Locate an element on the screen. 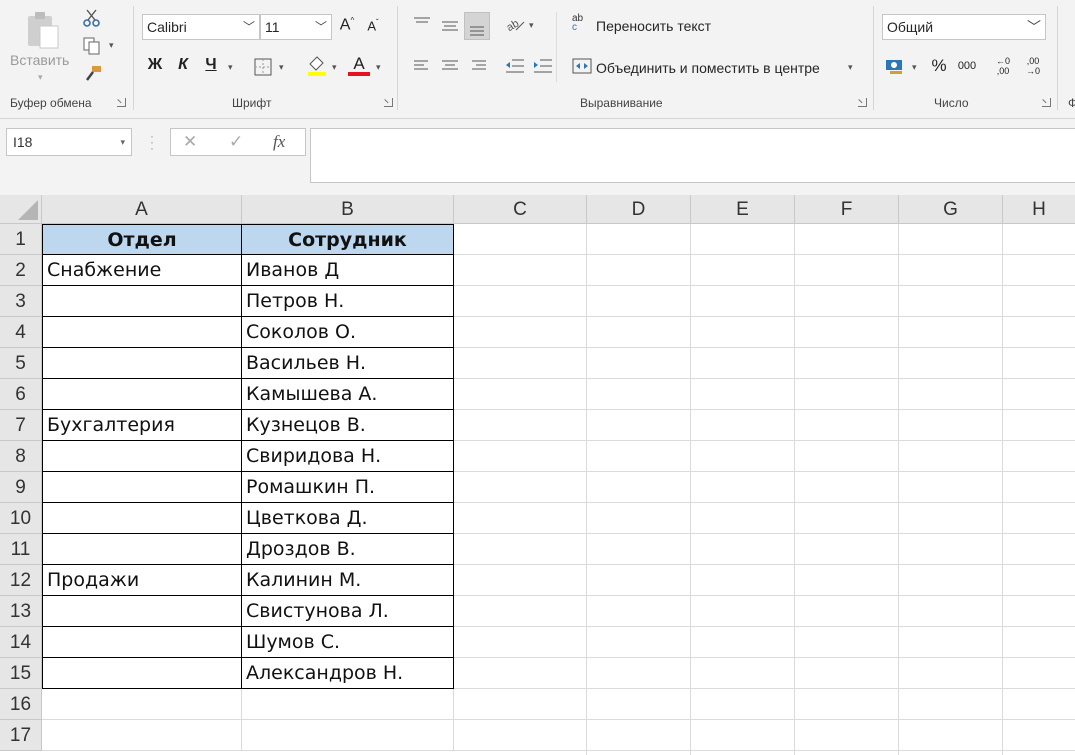 This screenshot has height=755, width=1075. row-header-1: 1 is located at coordinates (21, 239).